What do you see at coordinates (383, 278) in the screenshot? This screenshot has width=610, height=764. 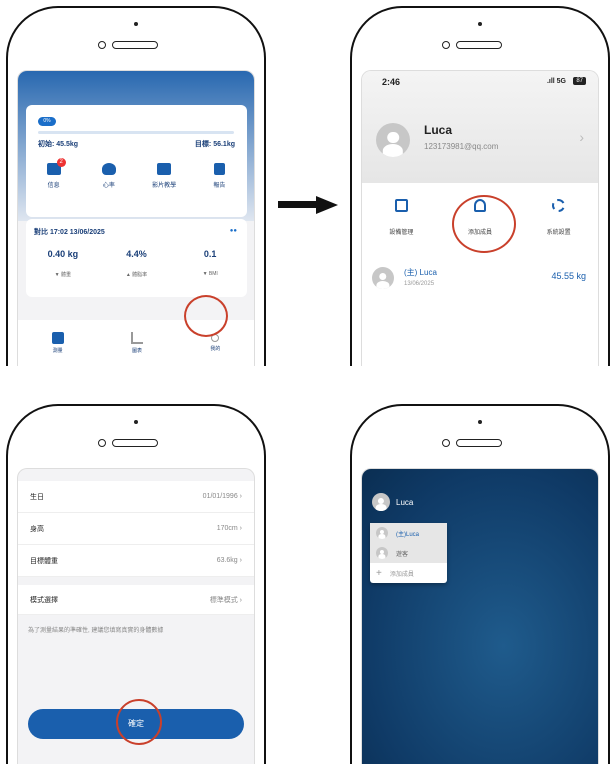 I see `member-avatar` at bounding box center [383, 278].